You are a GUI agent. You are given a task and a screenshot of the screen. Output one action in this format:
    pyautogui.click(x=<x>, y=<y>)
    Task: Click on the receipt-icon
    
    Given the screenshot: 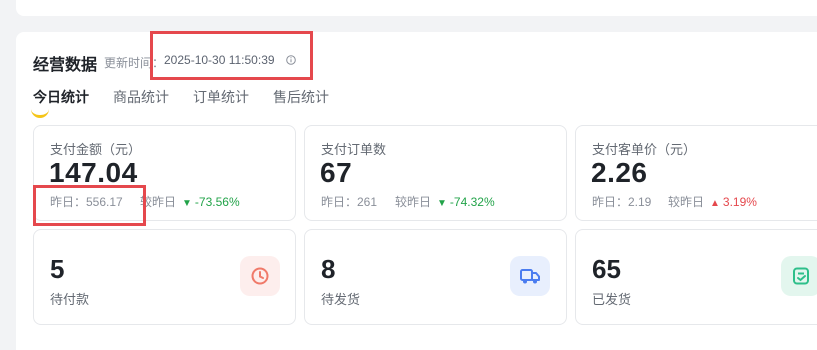 What is the action you would take?
    pyautogui.click(x=799, y=276)
    